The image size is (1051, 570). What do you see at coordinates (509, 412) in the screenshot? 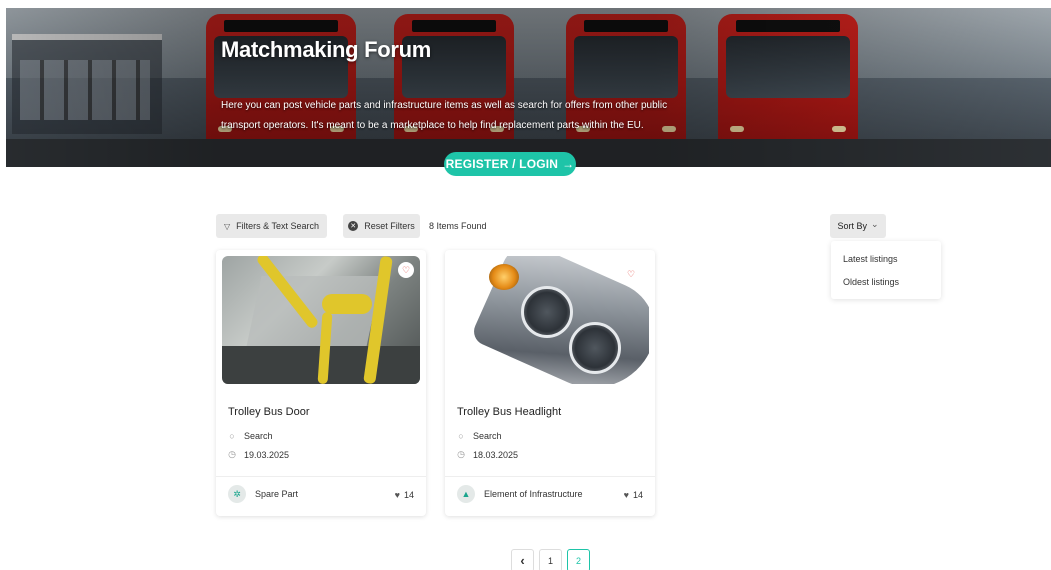
I see `listing-title: Trolley Bus Headlight` at bounding box center [509, 412].